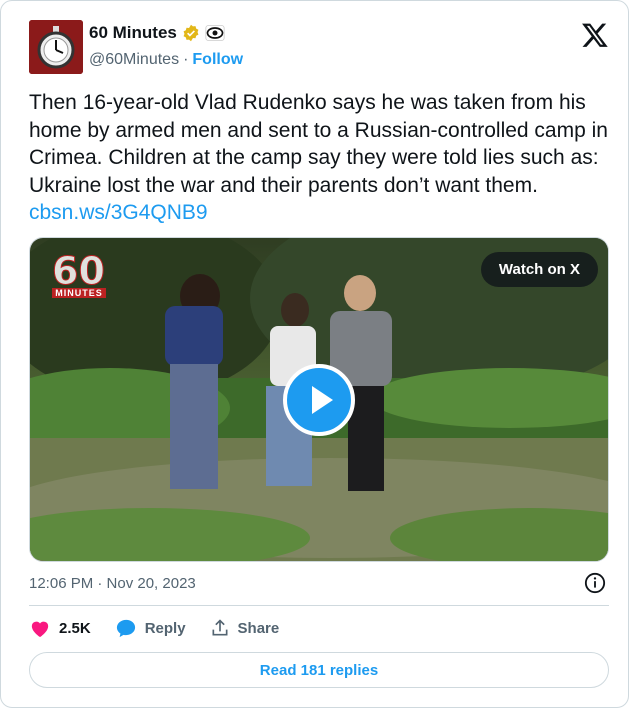 The height and width of the screenshot is (710, 631). Describe the element at coordinates (595, 35) in the screenshot. I see `x-logo-icon` at that location.